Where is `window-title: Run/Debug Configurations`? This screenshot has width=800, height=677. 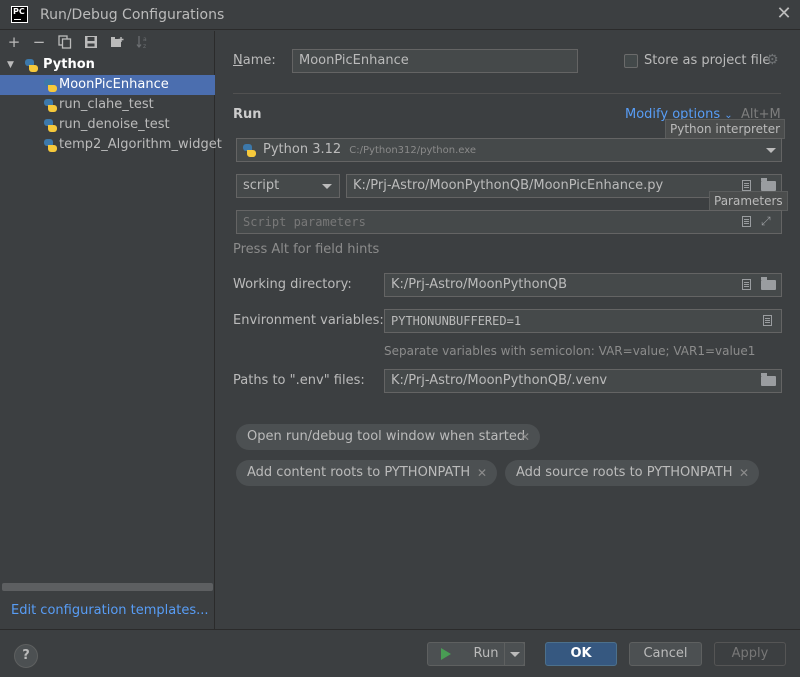
window-title: Run/Debug Configurations is located at coordinates (132, 15).